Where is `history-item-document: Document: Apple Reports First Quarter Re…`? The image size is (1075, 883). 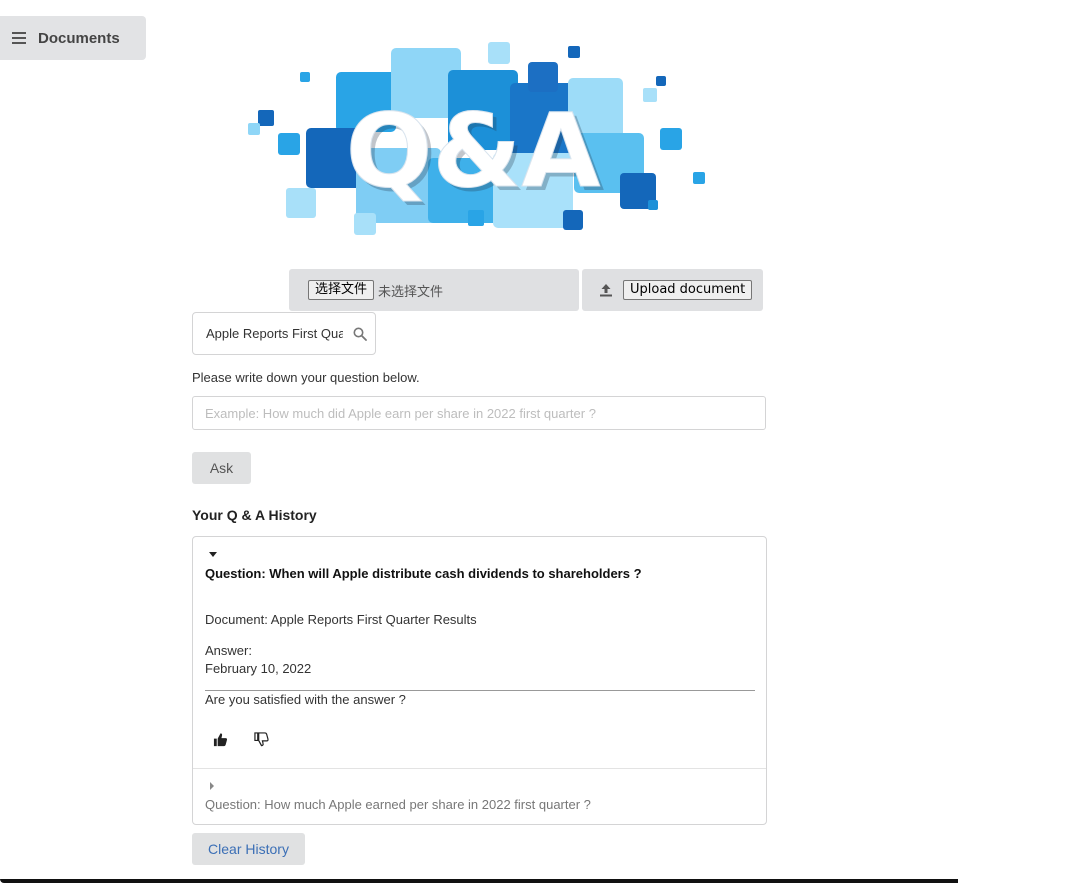
history-item-document: Document: Apple Reports First Quarter Re… is located at coordinates (341, 619).